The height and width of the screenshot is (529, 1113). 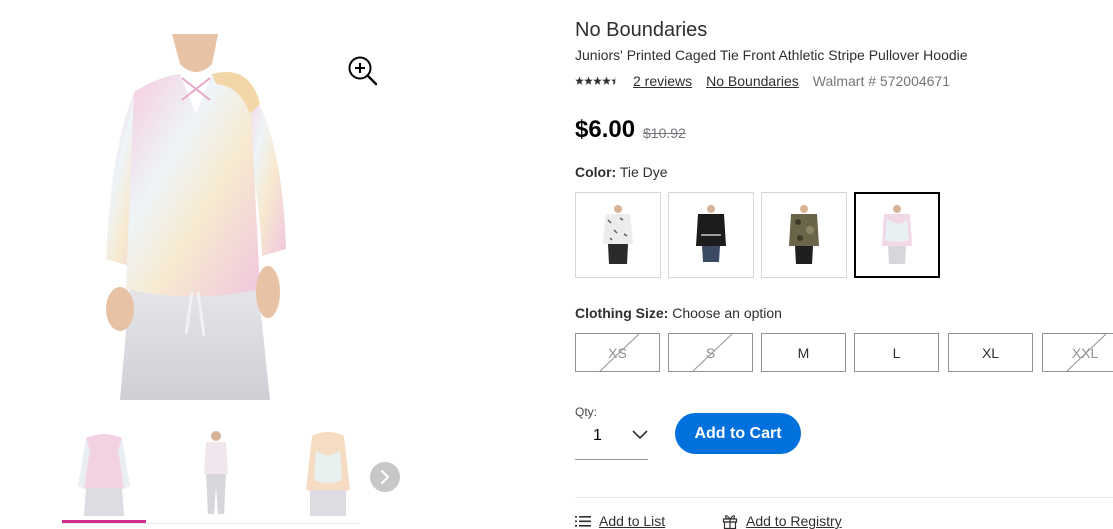 I want to click on star-rating, so click(x=598, y=81).